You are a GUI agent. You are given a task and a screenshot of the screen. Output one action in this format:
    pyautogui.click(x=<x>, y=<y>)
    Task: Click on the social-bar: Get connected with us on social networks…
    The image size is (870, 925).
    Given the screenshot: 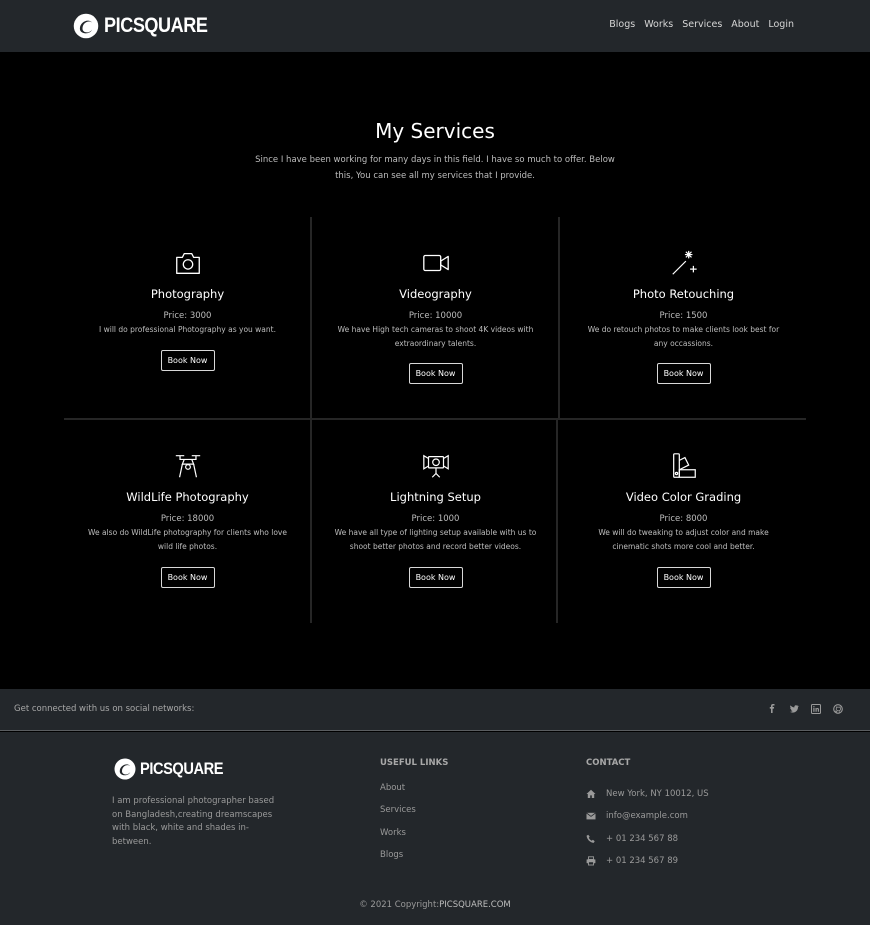 What is the action you would take?
    pyautogui.click(x=435, y=710)
    